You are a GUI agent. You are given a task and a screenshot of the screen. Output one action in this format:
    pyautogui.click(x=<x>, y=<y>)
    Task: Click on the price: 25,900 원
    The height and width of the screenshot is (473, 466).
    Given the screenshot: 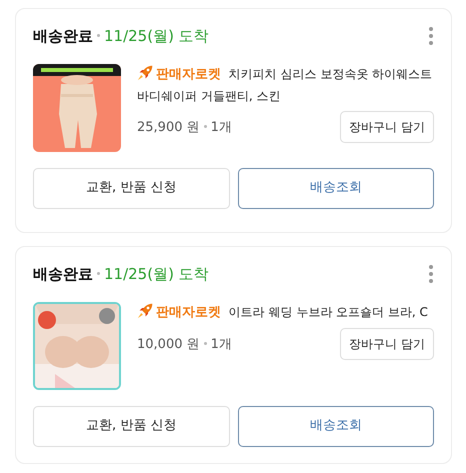 What is the action you would take?
    pyautogui.click(x=168, y=127)
    